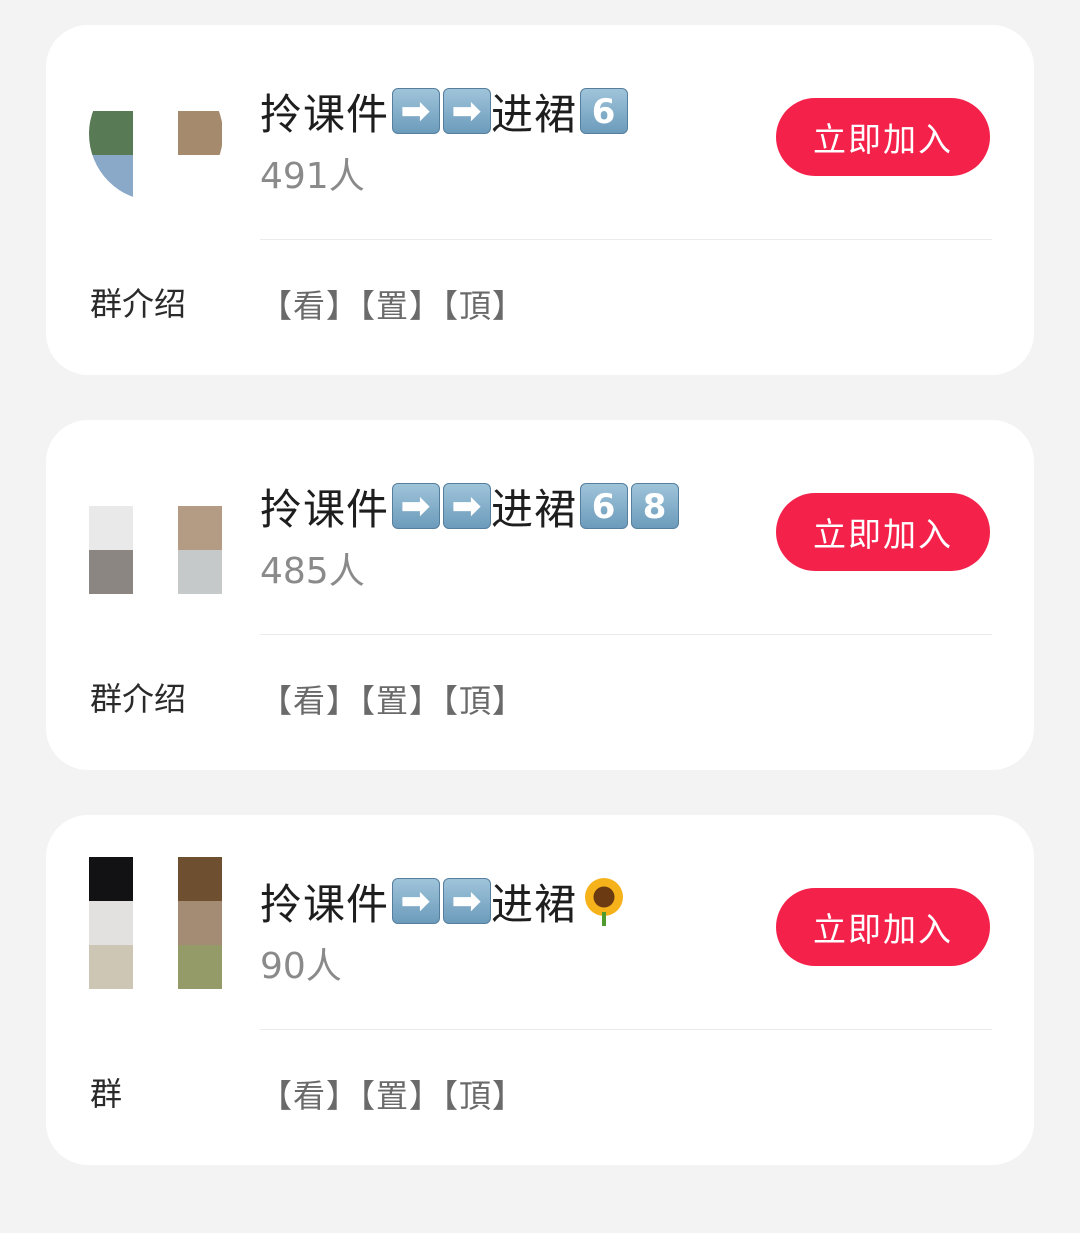 The width and height of the screenshot is (1080, 1233). Describe the element at coordinates (604, 901) in the screenshot. I see `sunflower-icon` at that location.